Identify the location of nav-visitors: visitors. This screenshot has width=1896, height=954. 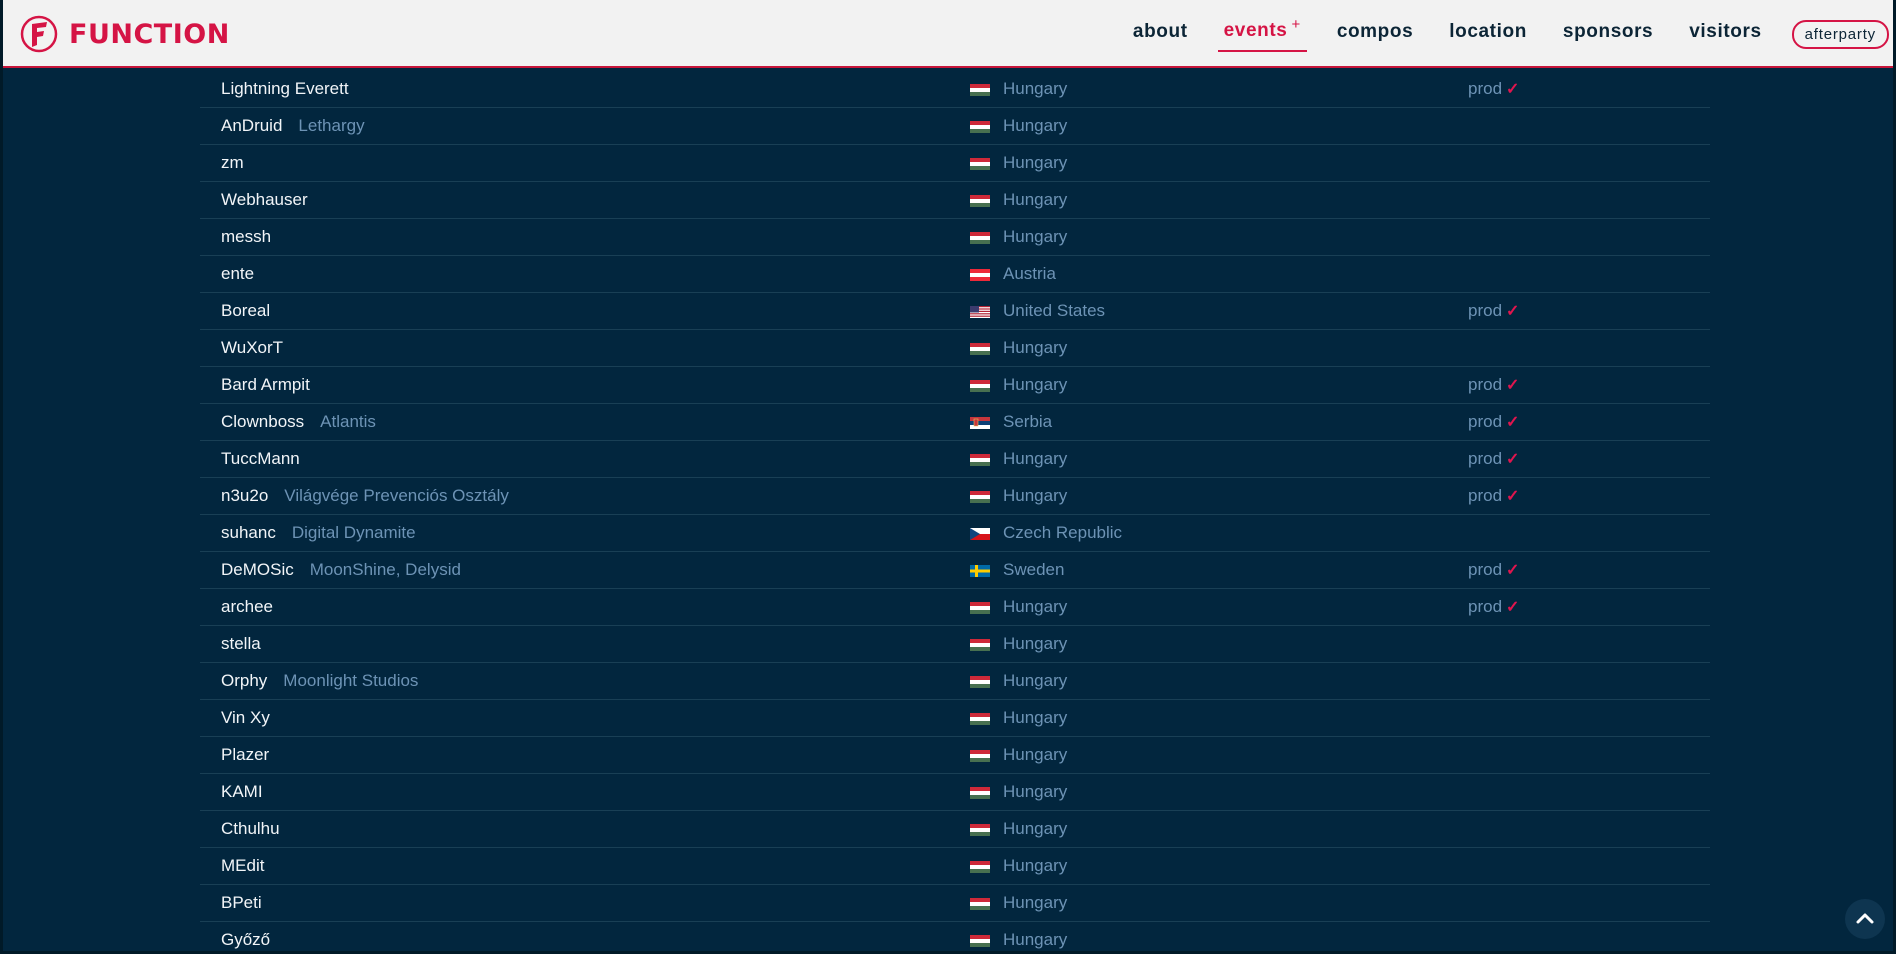
(1725, 34).